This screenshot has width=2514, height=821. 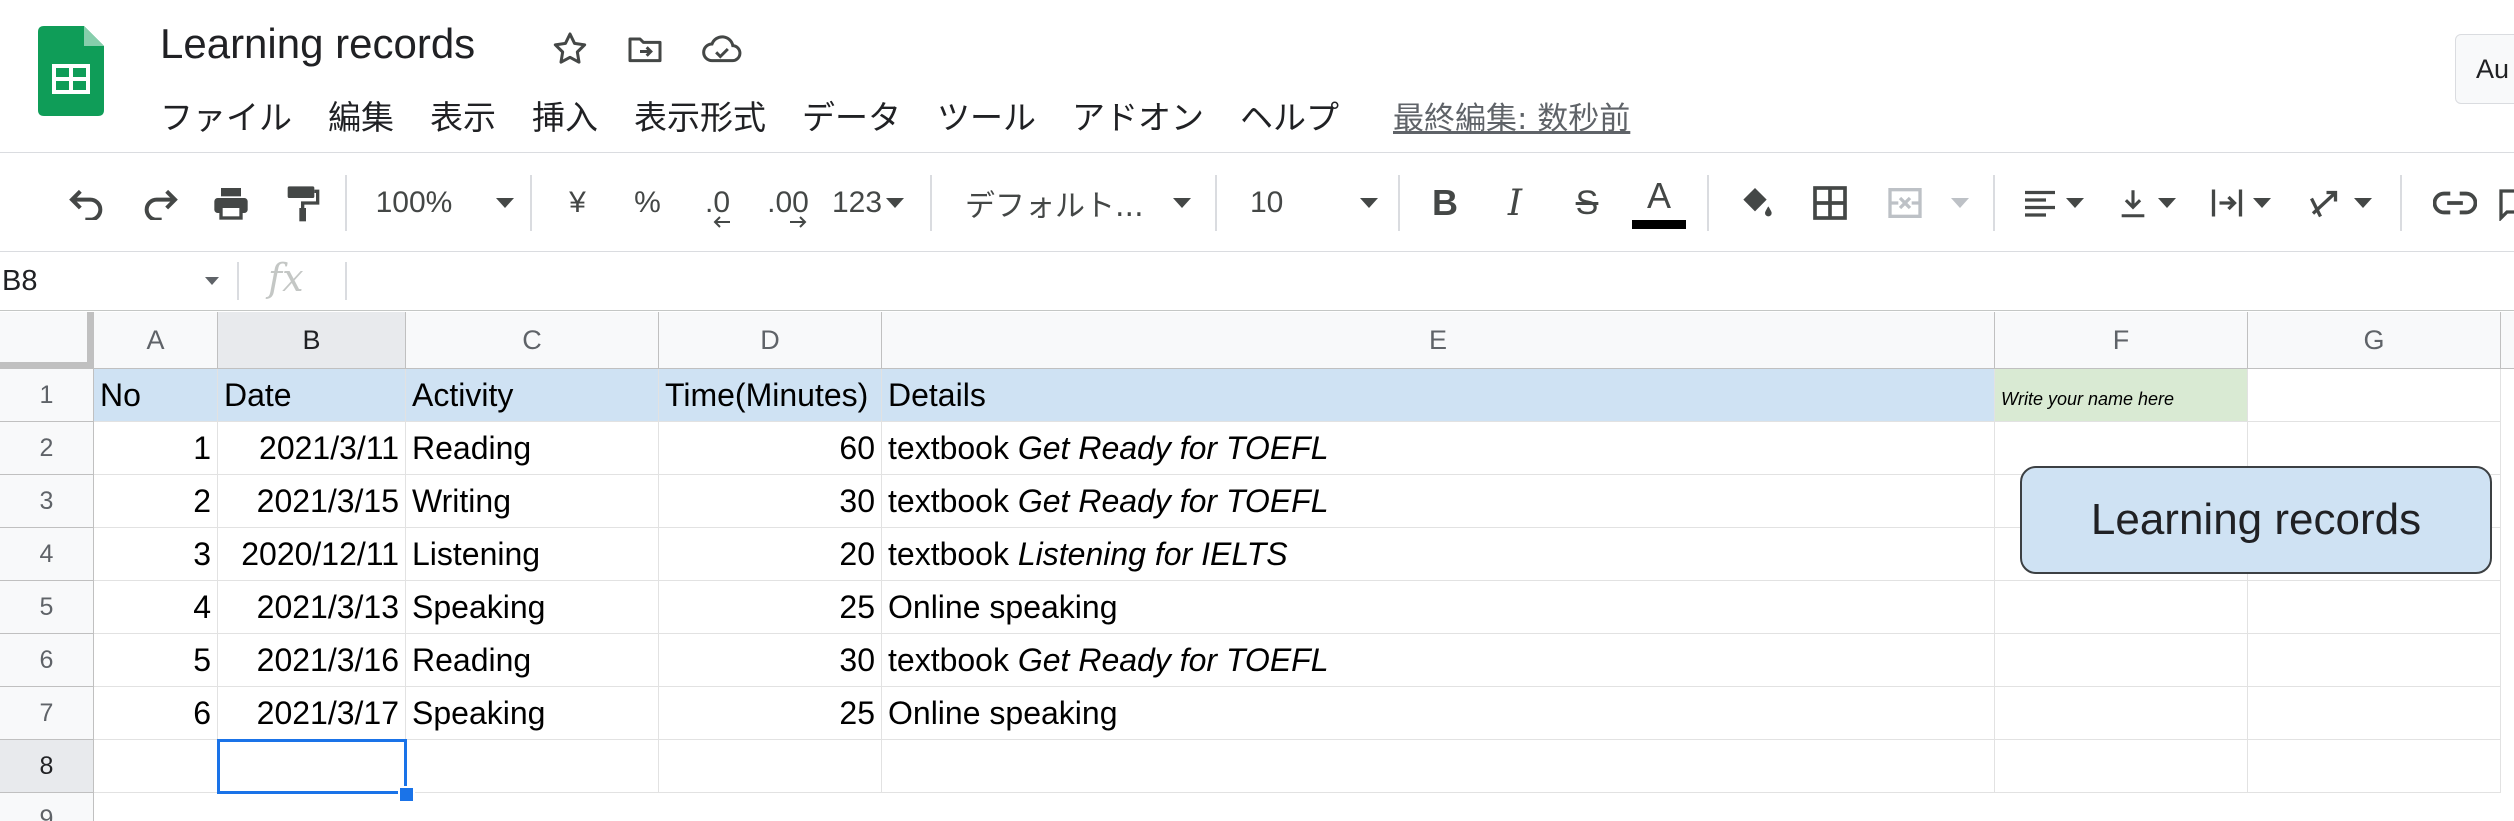 What do you see at coordinates (770, 340) in the screenshot?
I see `column-header-d: D` at bounding box center [770, 340].